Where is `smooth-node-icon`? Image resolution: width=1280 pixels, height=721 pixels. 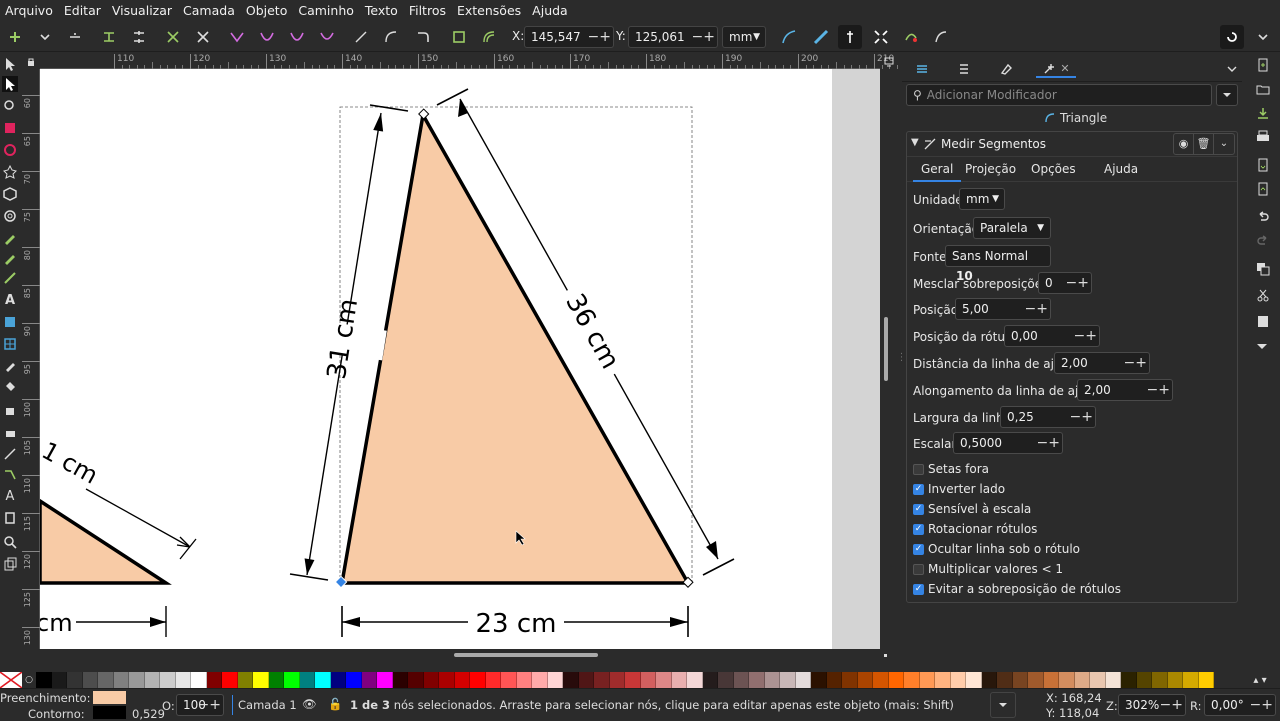 smooth-node-icon is located at coordinates (267, 37).